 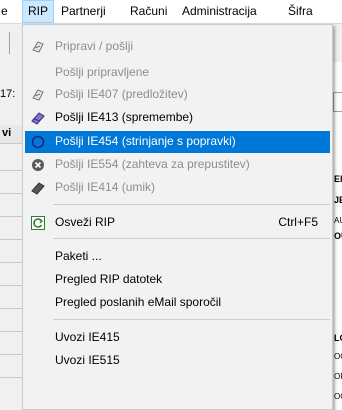 I want to click on menu-item-uvozi-ie415: Uvozi IE415, so click(x=177, y=338).